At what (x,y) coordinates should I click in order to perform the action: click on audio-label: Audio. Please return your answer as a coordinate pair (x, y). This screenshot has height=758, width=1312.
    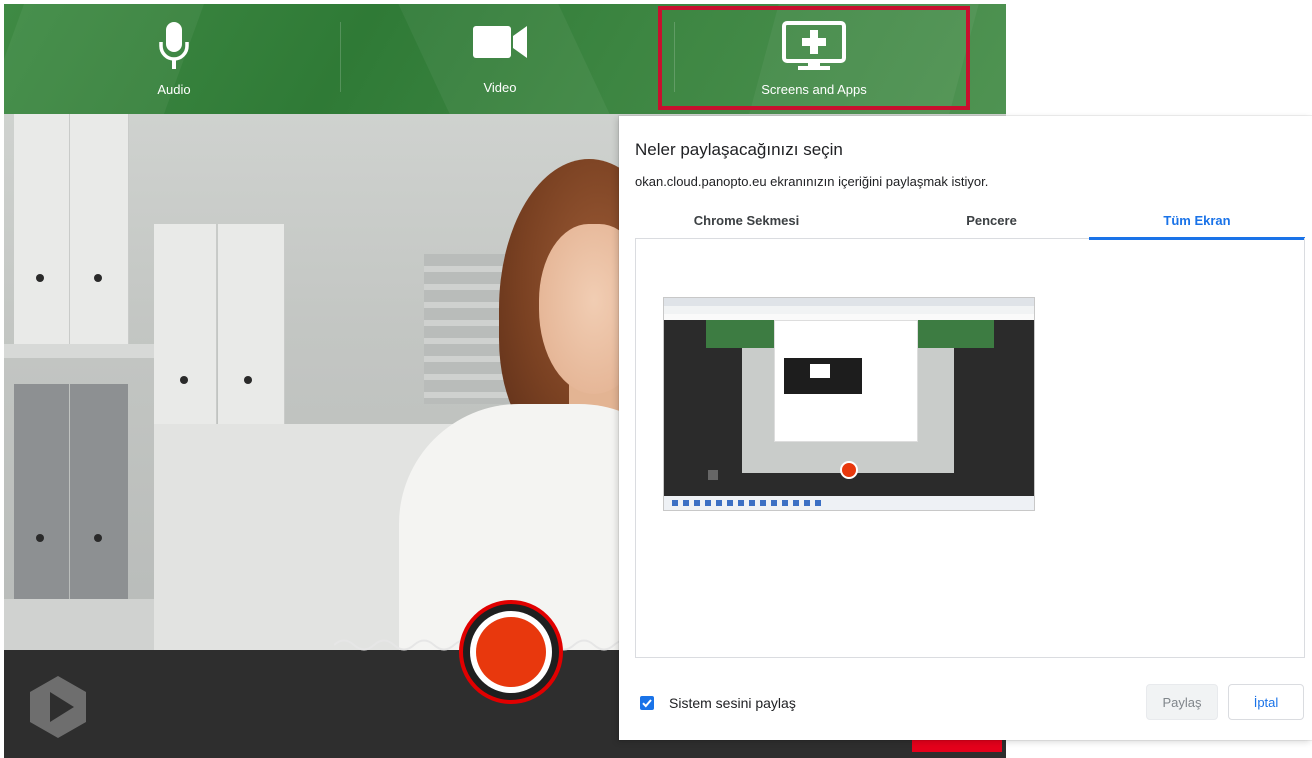
    Looking at the image, I should click on (174, 89).